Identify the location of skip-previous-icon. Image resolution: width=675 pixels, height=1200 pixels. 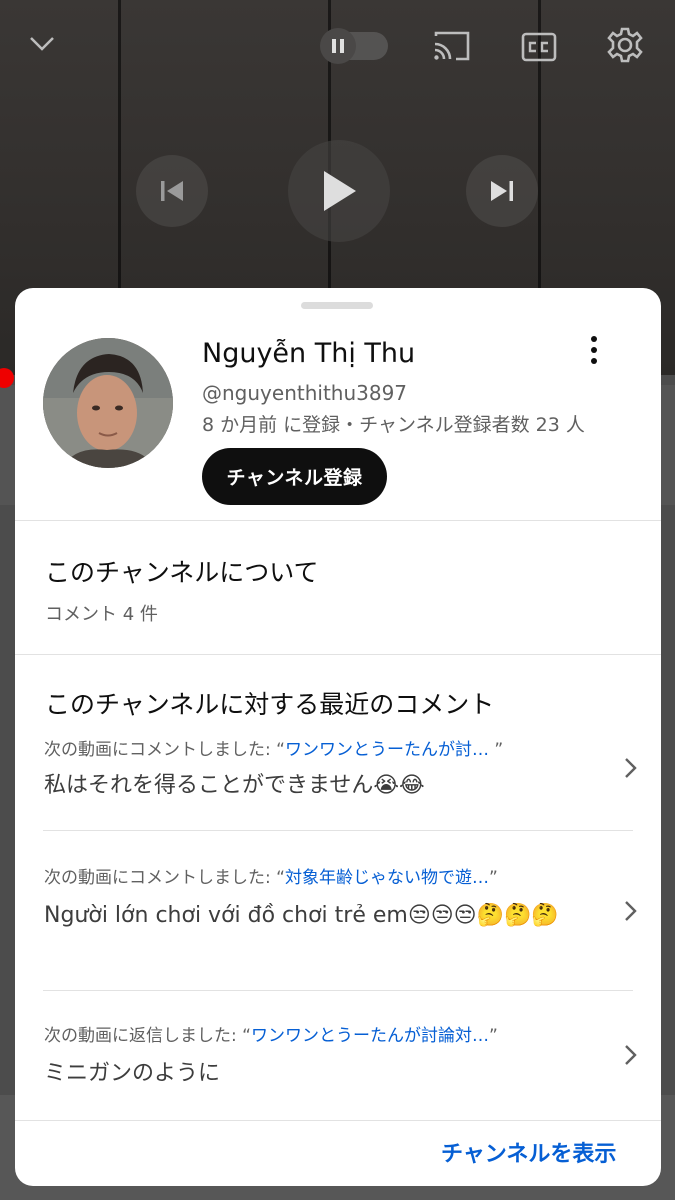
(172, 191).